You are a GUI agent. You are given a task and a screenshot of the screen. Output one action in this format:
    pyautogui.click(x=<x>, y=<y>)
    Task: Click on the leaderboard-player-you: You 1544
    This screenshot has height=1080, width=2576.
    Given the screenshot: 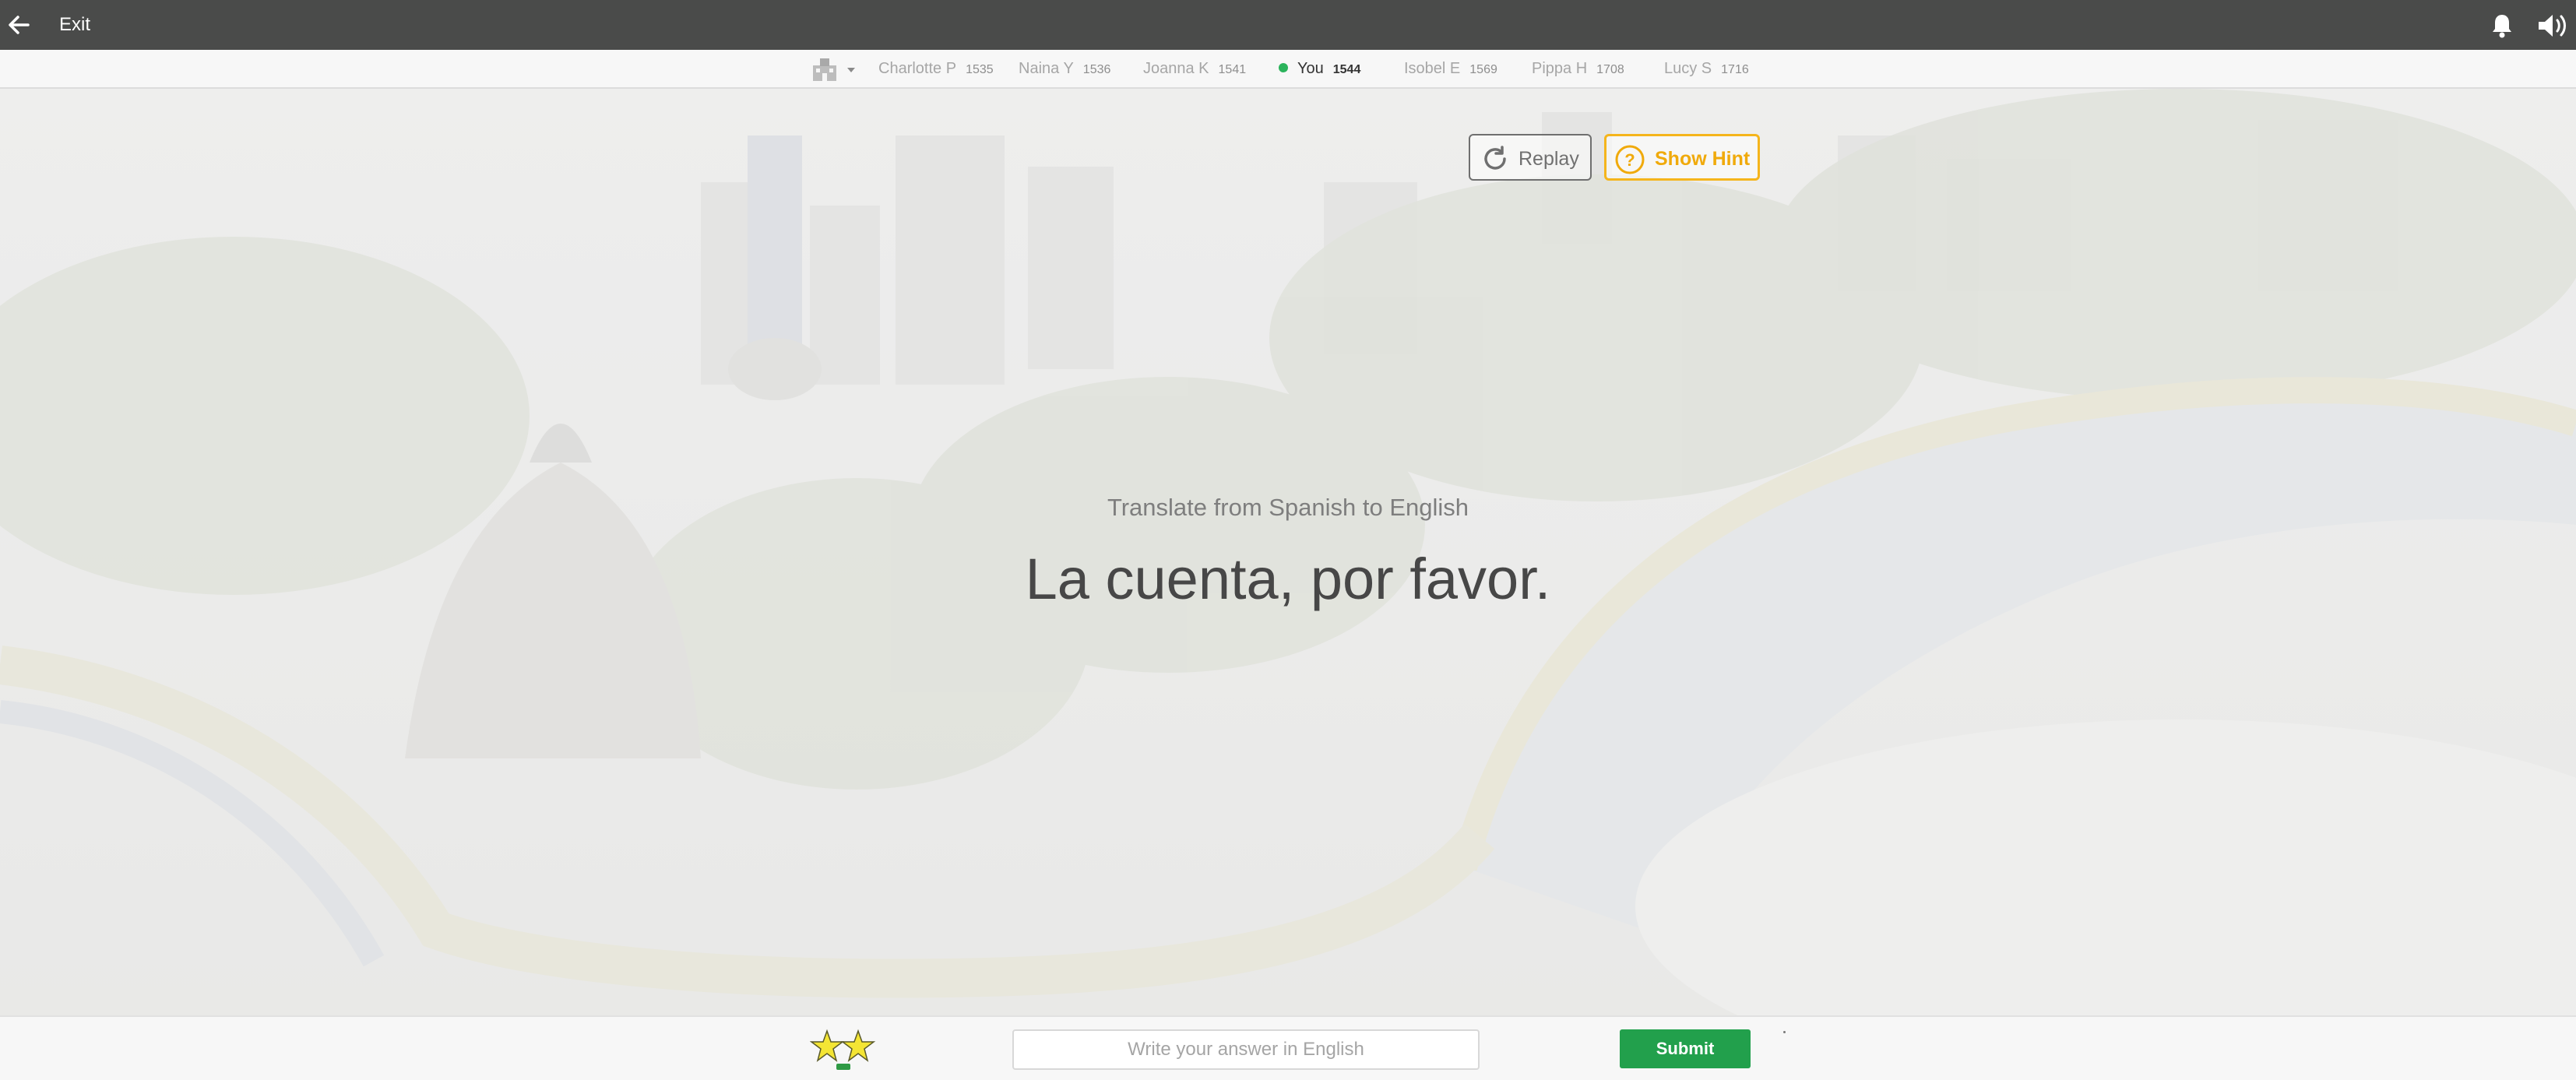 What is the action you would take?
    pyautogui.click(x=1319, y=69)
    